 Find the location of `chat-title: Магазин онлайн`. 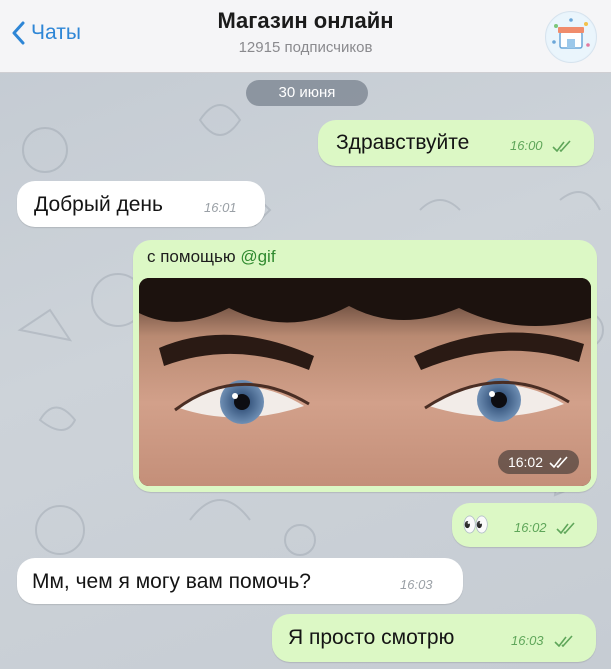

chat-title: Магазин онлайн is located at coordinates (305, 21).